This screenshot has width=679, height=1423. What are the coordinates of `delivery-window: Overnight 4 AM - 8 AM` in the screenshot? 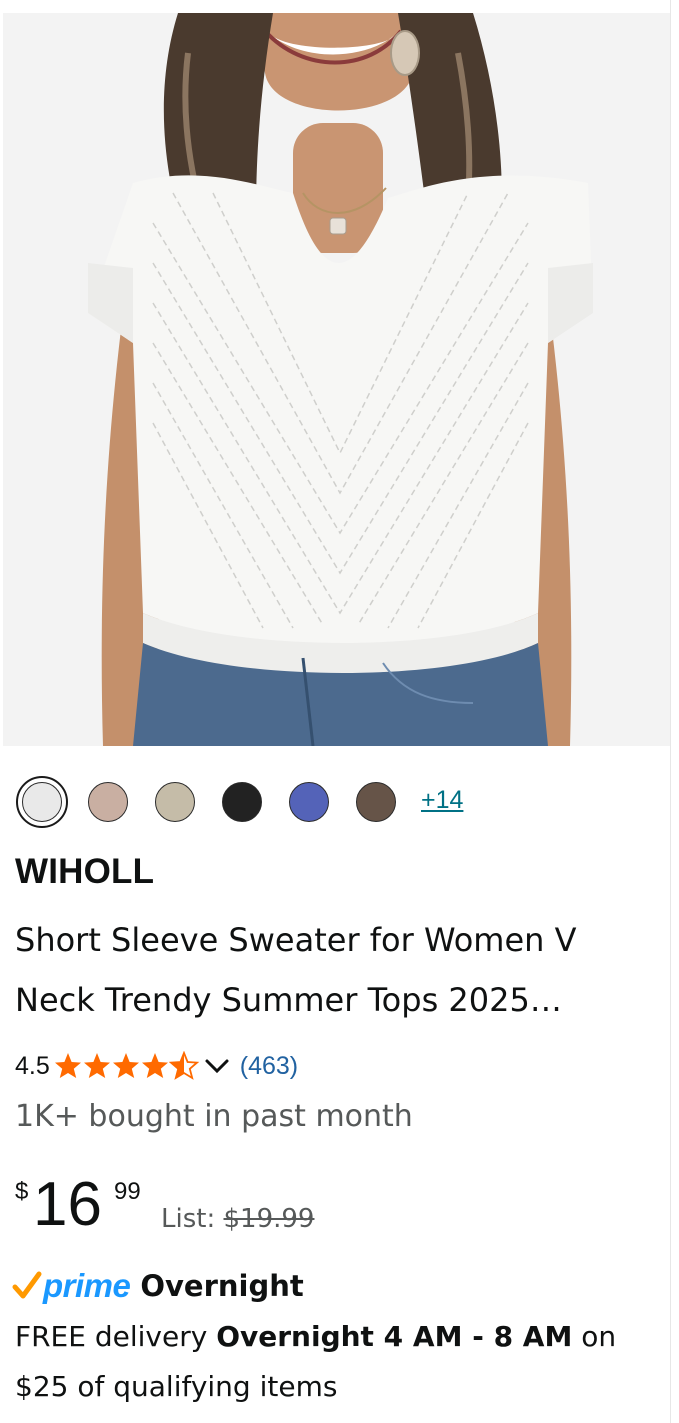 It's located at (394, 1336).